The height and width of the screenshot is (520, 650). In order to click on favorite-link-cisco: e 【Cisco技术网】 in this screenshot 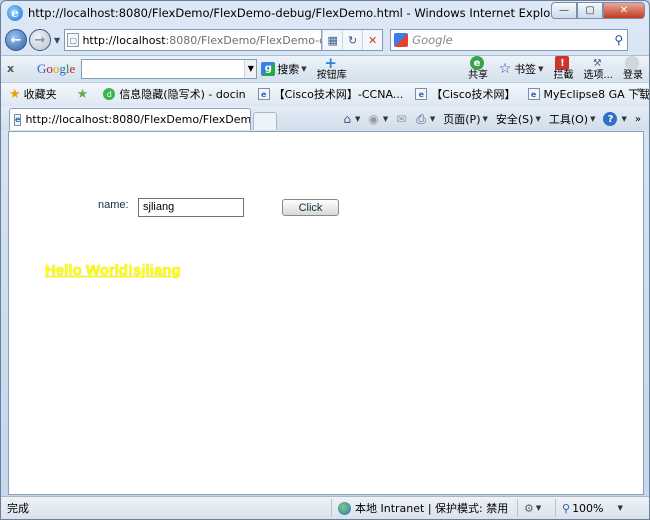, I will do `click(465, 94)`.